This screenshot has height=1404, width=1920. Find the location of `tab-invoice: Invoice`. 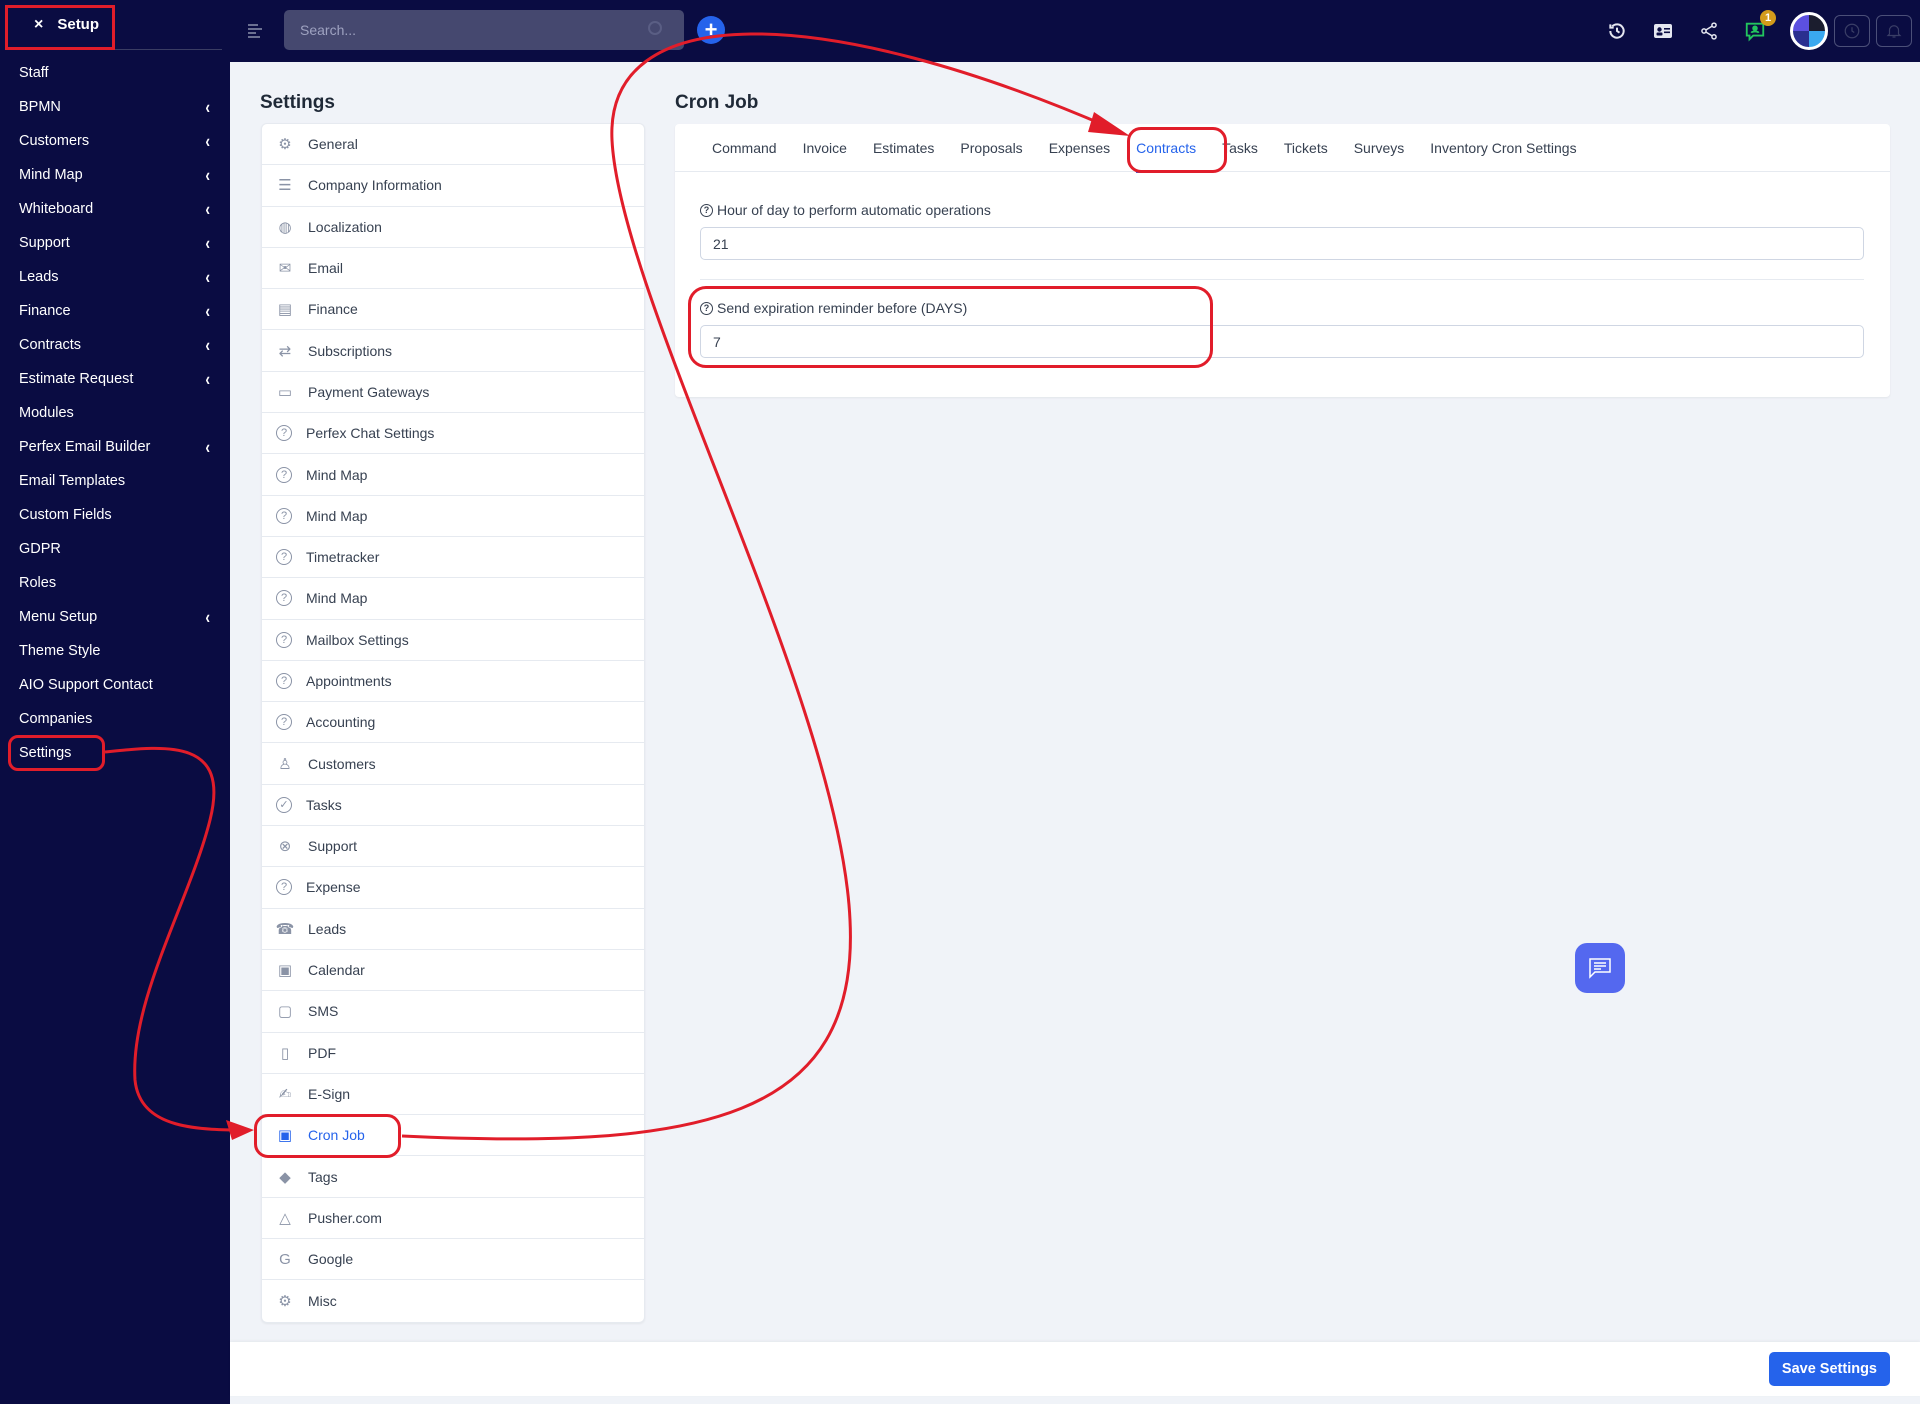

tab-invoice: Invoice is located at coordinates (825, 148).